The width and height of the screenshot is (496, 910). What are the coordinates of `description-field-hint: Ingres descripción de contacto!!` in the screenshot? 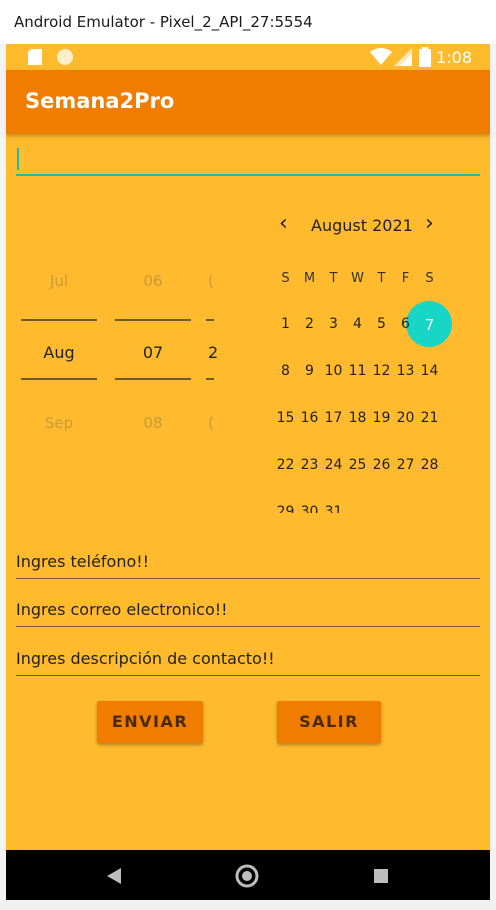 It's located at (145, 658).